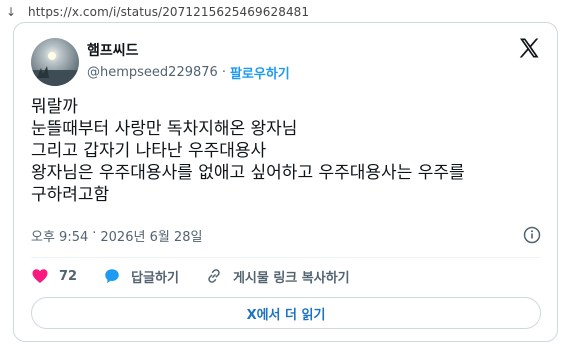  What do you see at coordinates (291, 278) in the screenshot?
I see `copy-link-label: 게시물 링크 복사하기` at bounding box center [291, 278].